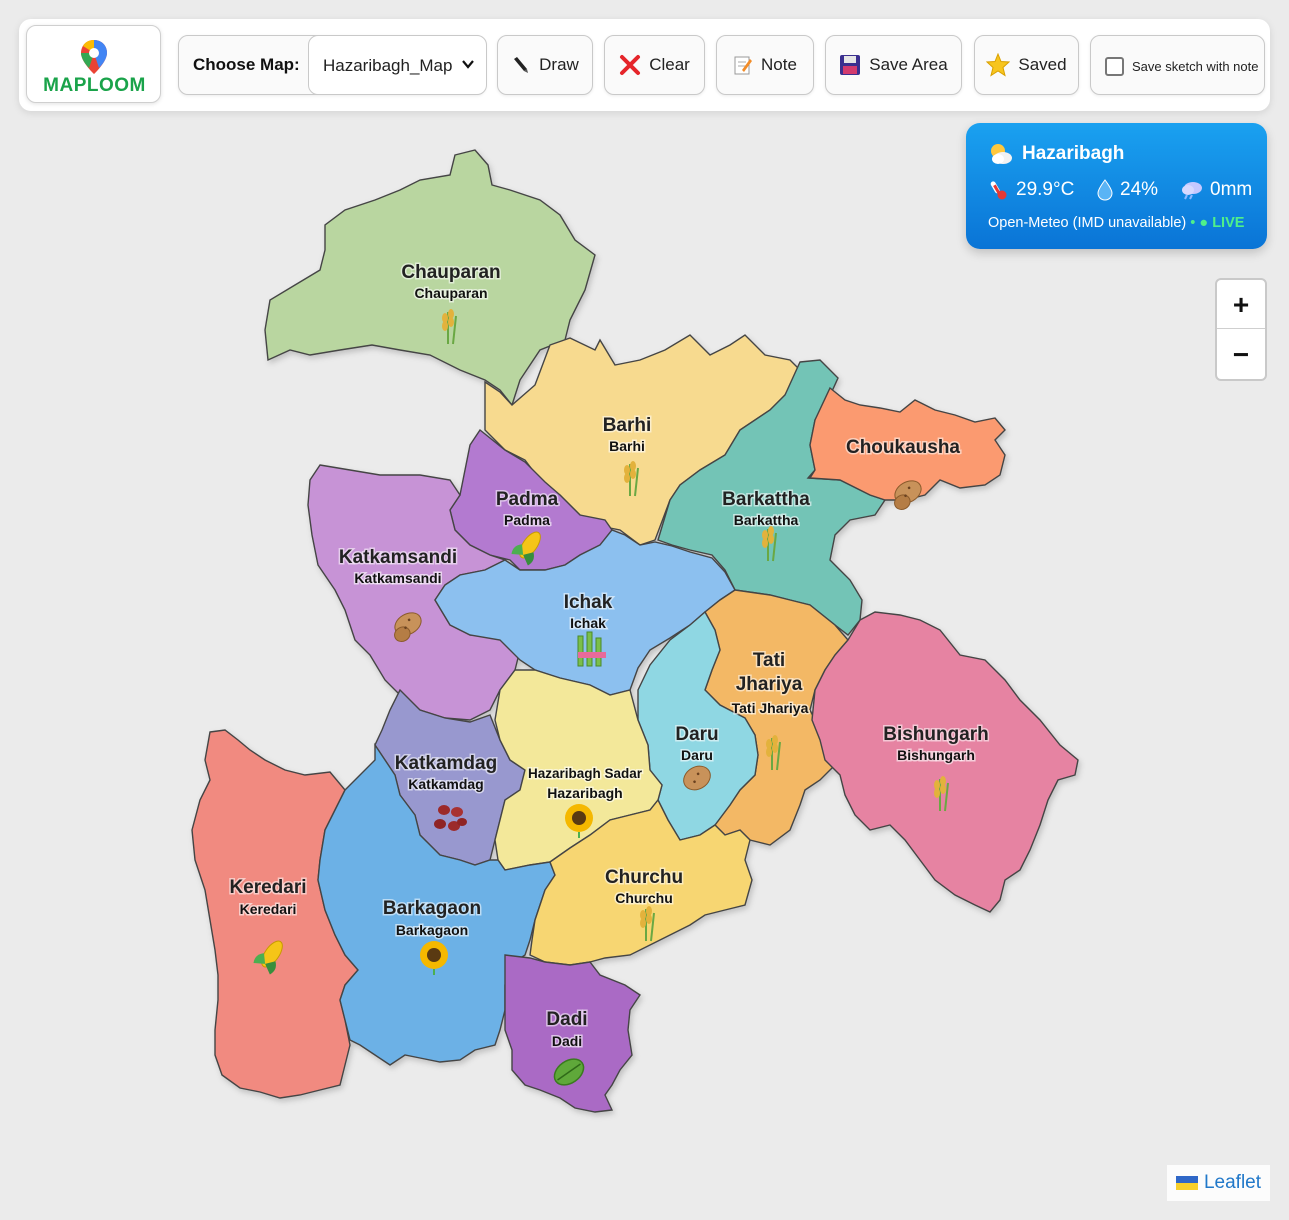 This screenshot has width=1289, height=1220. What do you see at coordinates (388, 65) in the screenshot?
I see `map-select-value: Hazaribagh_Map` at bounding box center [388, 65].